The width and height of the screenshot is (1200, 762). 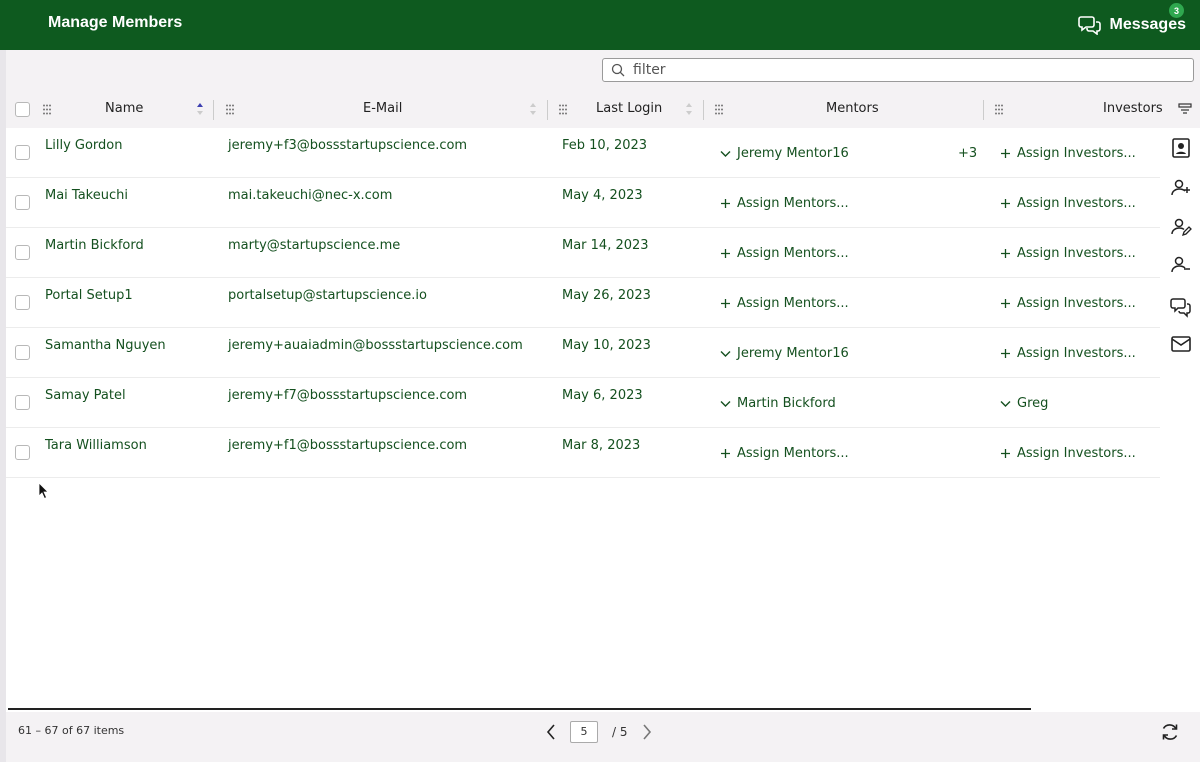 What do you see at coordinates (1136, 110) in the screenshot?
I see `column-header-investors: Investors` at bounding box center [1136, 110].